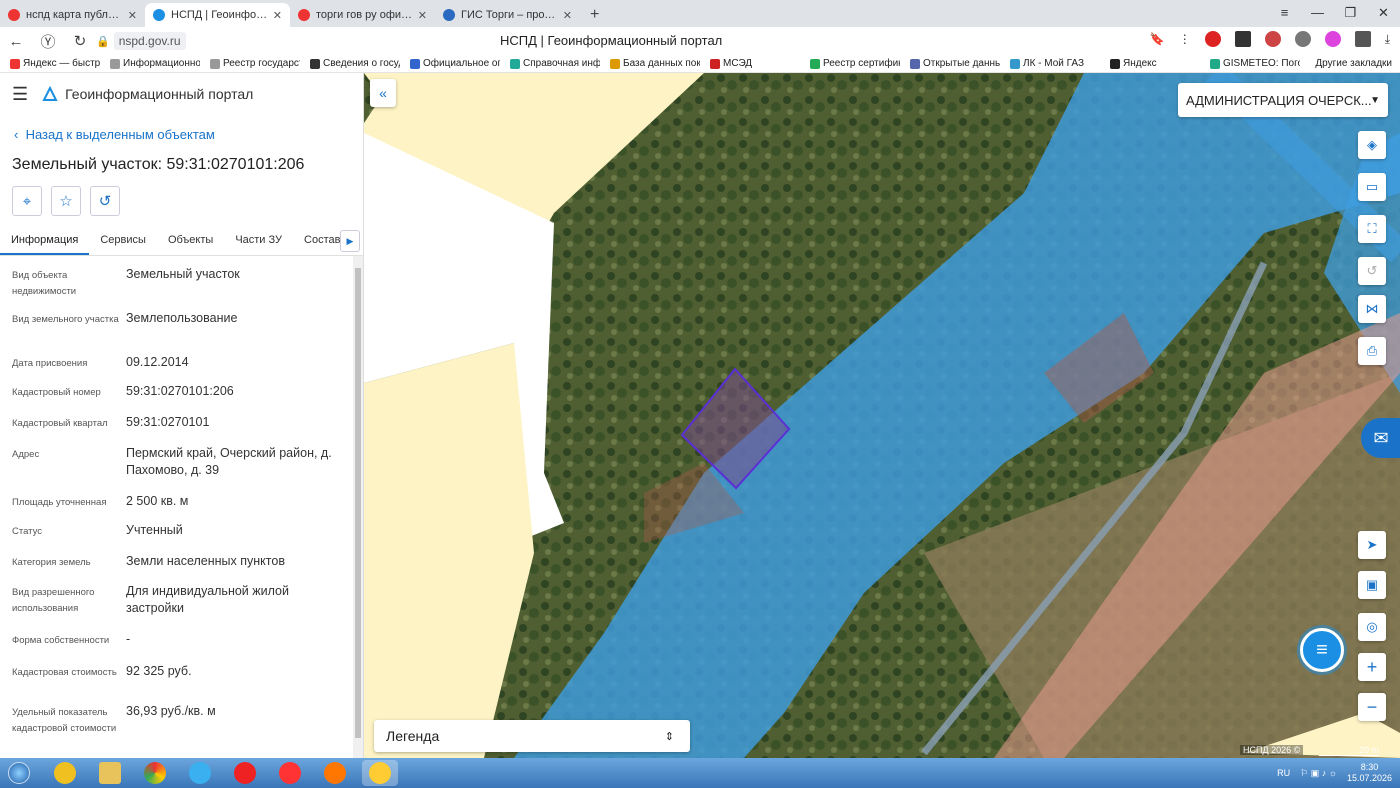 The width and height of the screenshot is (1400, 788). I want to click on clock: 8:30 15.07.2026, so click(1369, 773).